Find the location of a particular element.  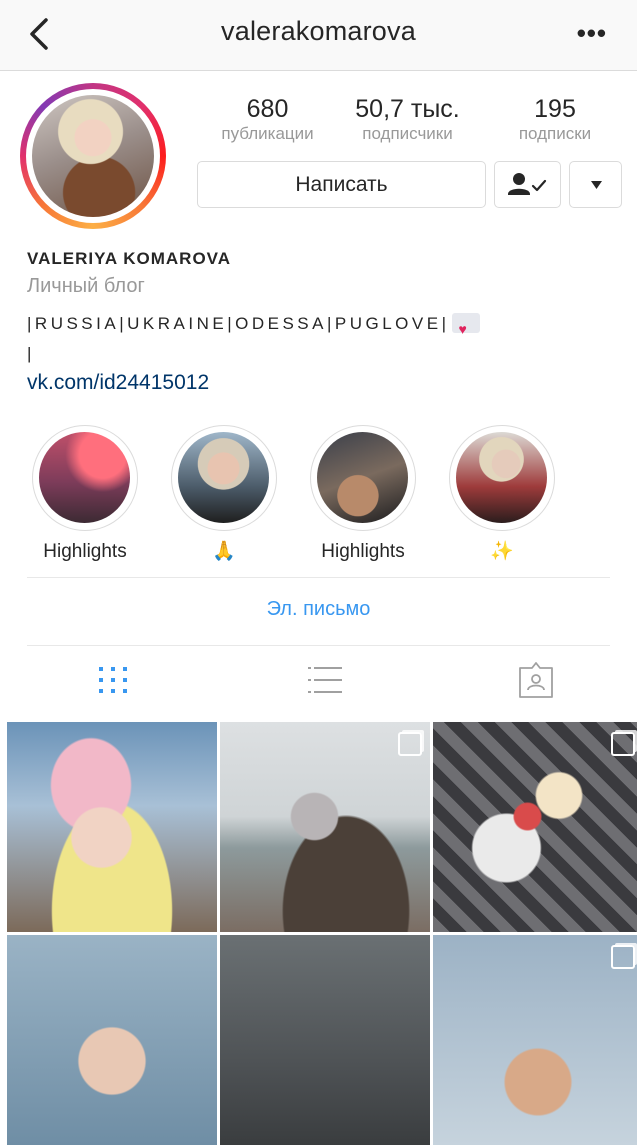

highlight-label: 🙏 is located at coordinates (224, 551).